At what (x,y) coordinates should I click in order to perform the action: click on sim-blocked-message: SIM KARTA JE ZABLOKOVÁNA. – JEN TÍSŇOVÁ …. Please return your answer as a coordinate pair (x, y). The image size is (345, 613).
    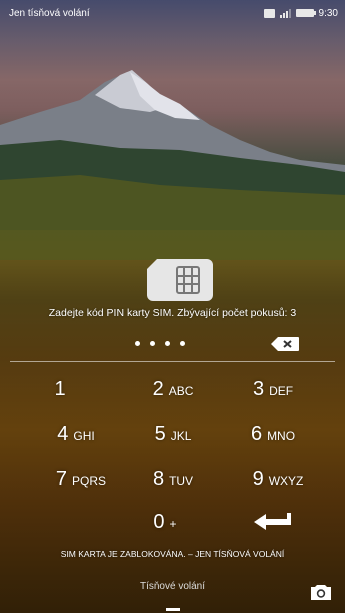
    Looking at the image, I should click on (172, 554).